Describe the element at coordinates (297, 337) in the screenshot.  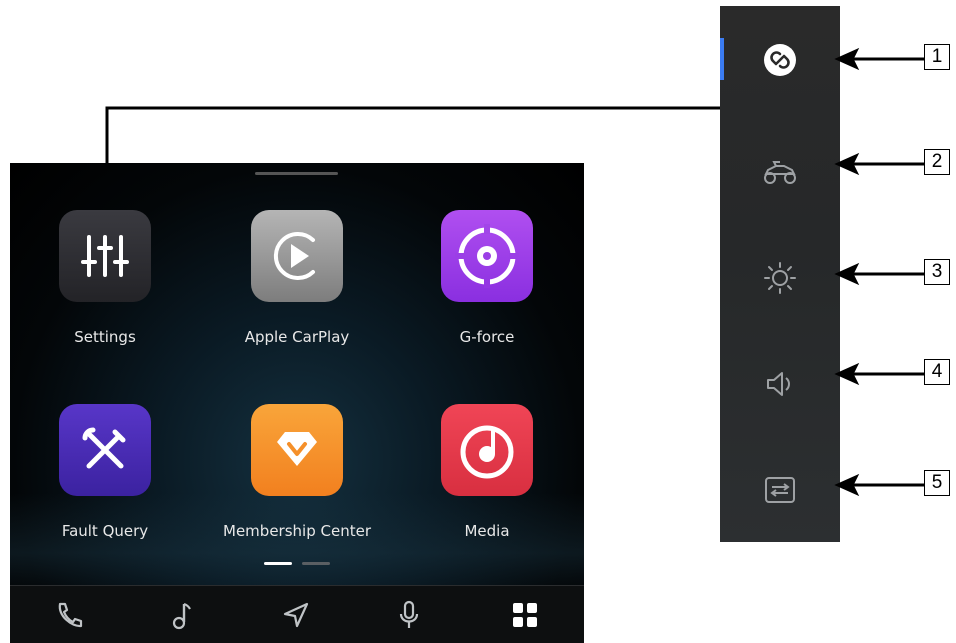
I see `app-label: Apple CarPlay` at that location.